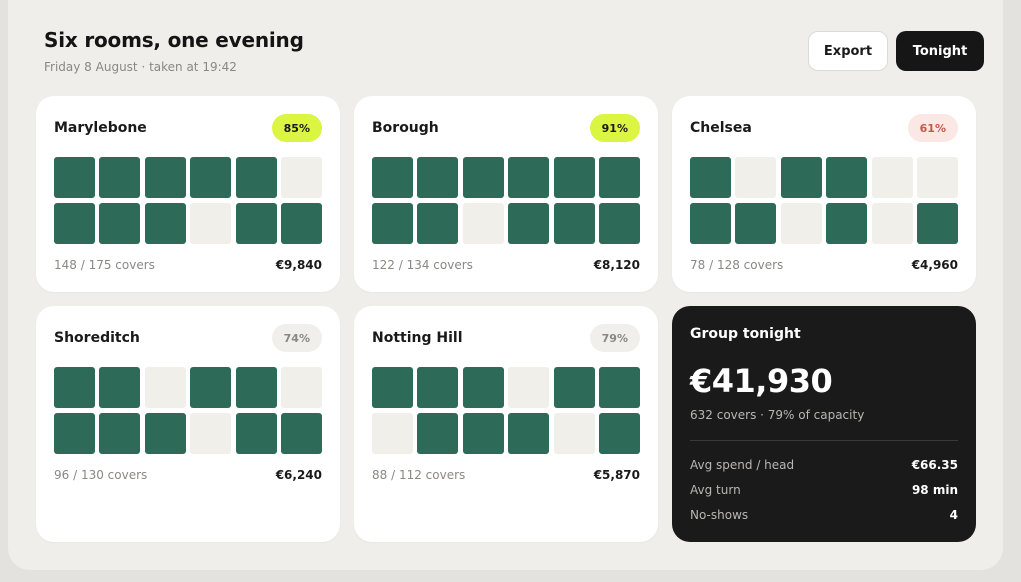 The image size is (1021, 582). I want to click on group-covers-summary: 632 covers · 79% of capacity, so click(777, 415).